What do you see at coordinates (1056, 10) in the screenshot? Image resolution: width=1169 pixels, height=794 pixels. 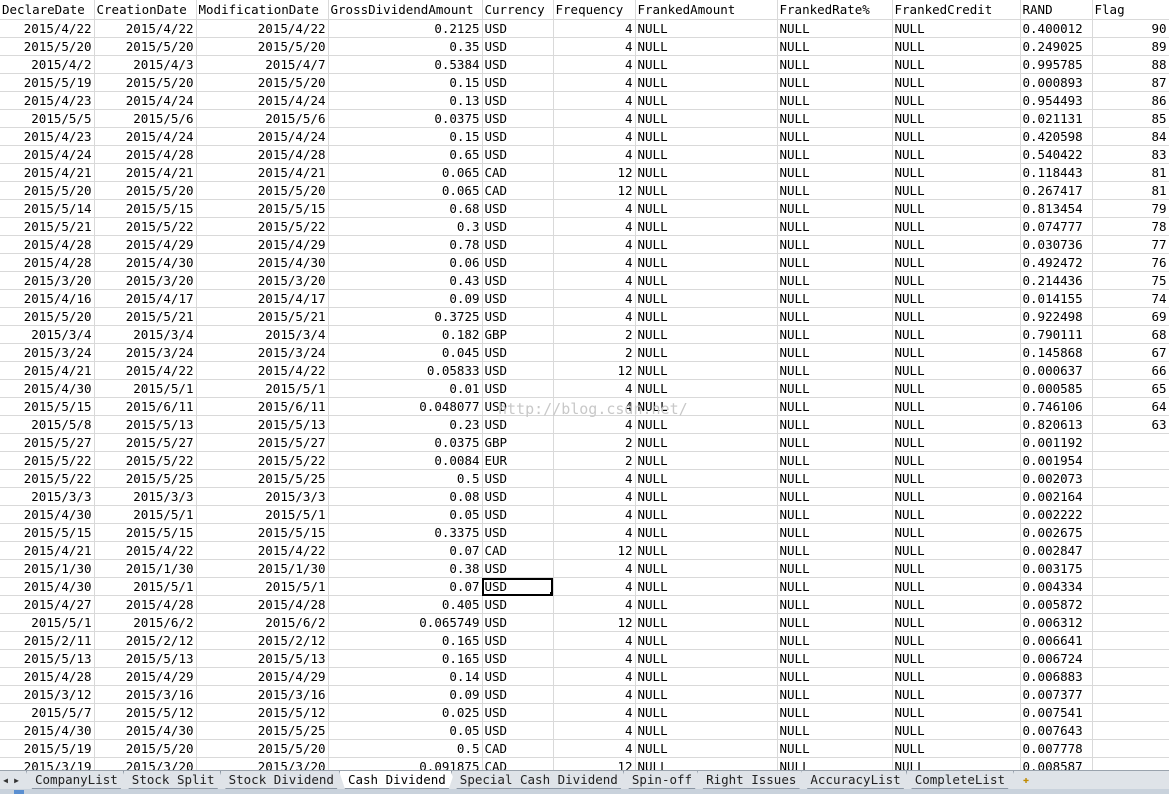 I see `column-header: RAND` at bounding box center [1056, 10].